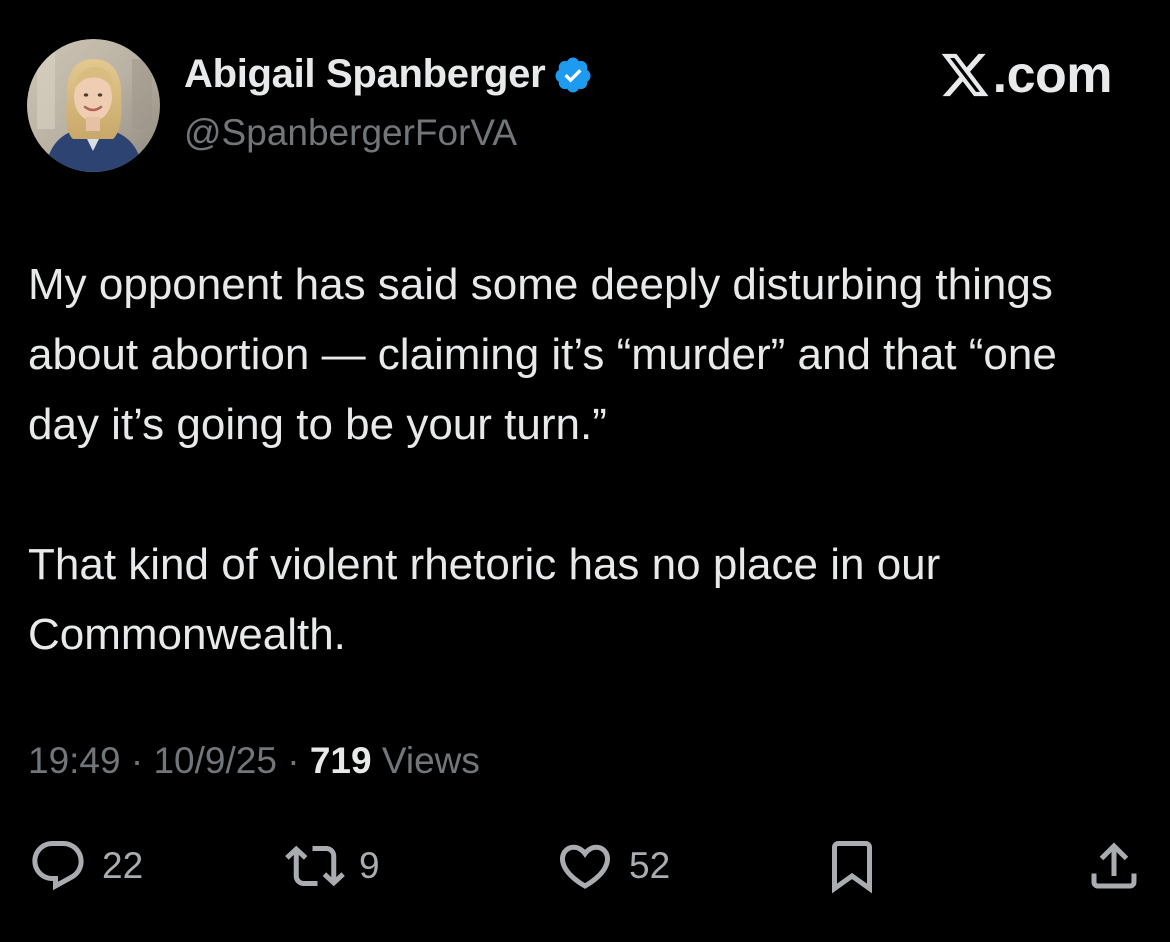  I want to click on reply-count: 22, so click(123, 865).